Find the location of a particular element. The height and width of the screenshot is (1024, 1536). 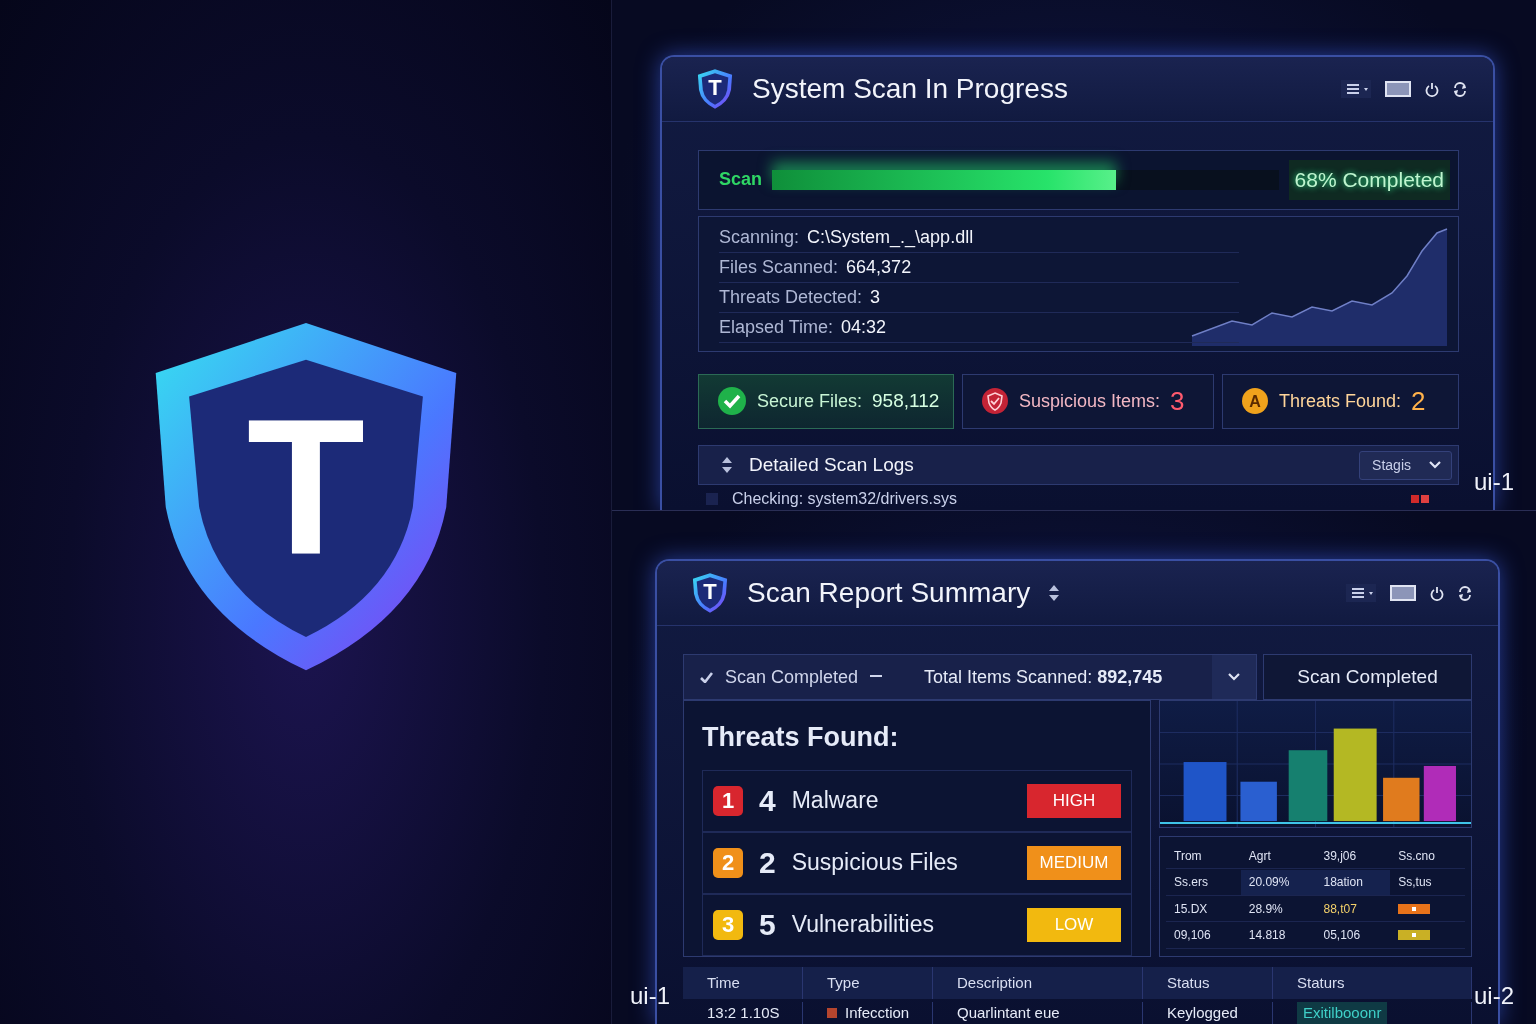

detail-label: Files Scanned: is located at coordinates (779, 267).